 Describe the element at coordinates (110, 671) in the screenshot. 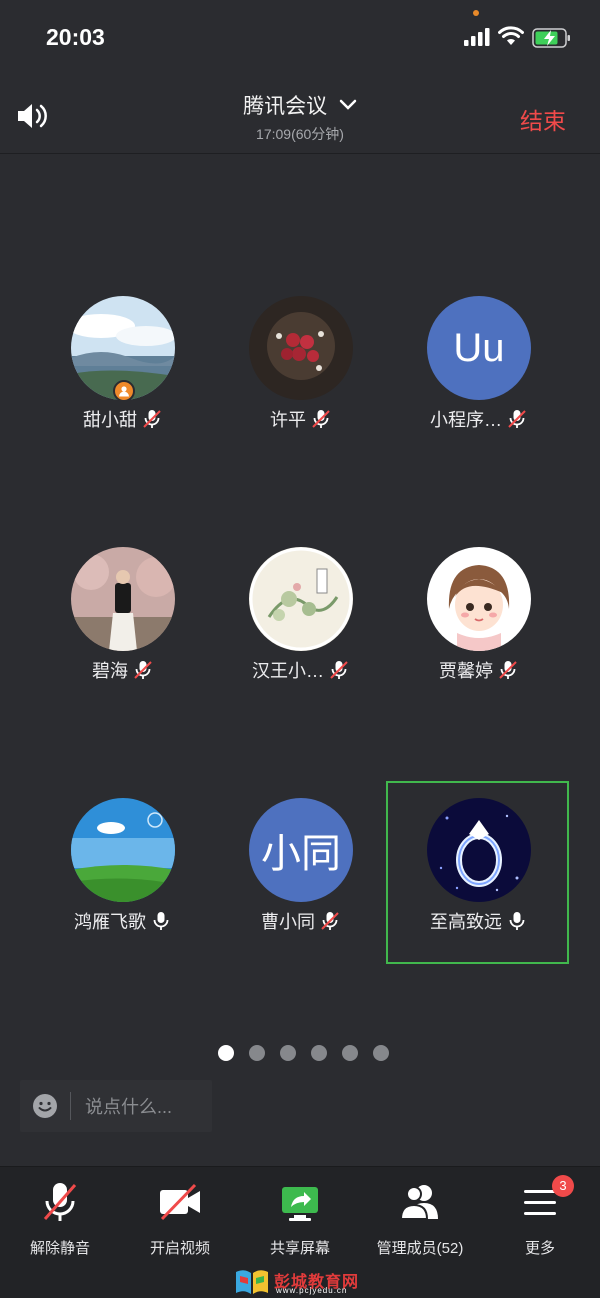

I see `participant-name: 碧海` at that location.